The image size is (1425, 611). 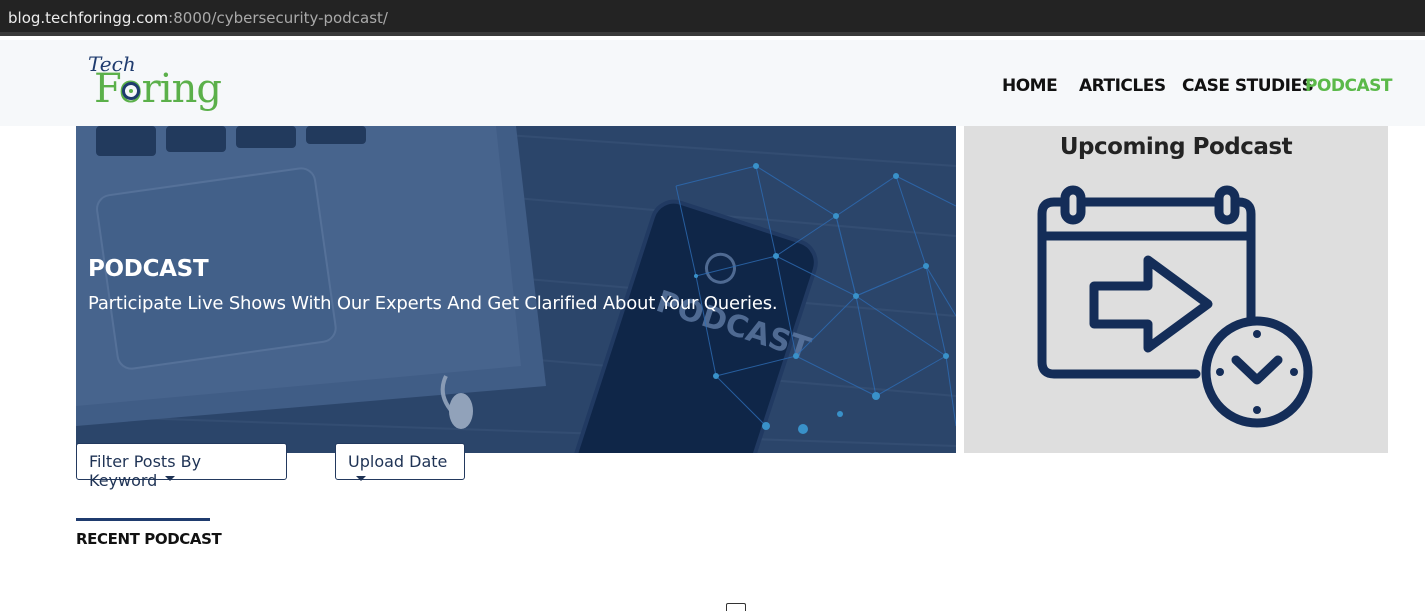 I want to click on upload-date-dropdown: Upload Date, so click(x=400, y=462).